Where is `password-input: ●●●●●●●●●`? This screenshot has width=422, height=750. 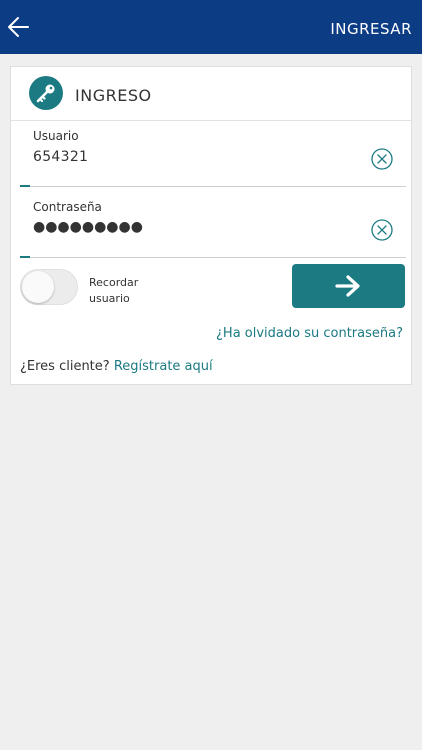
password-input: ●●●●●●●●● is located at coordinates (88, 227).